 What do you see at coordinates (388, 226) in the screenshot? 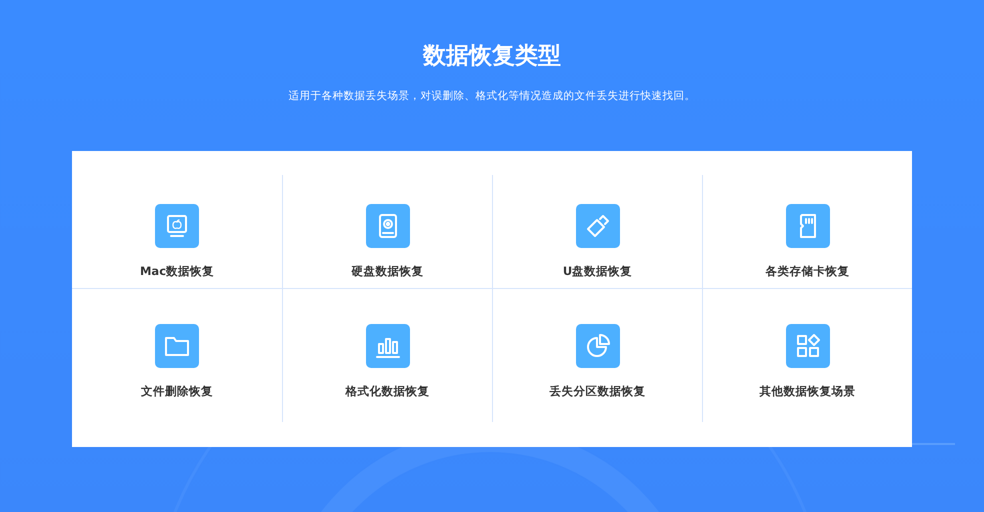
I see `hard-drive-icon` at bounding box center [388, 226].